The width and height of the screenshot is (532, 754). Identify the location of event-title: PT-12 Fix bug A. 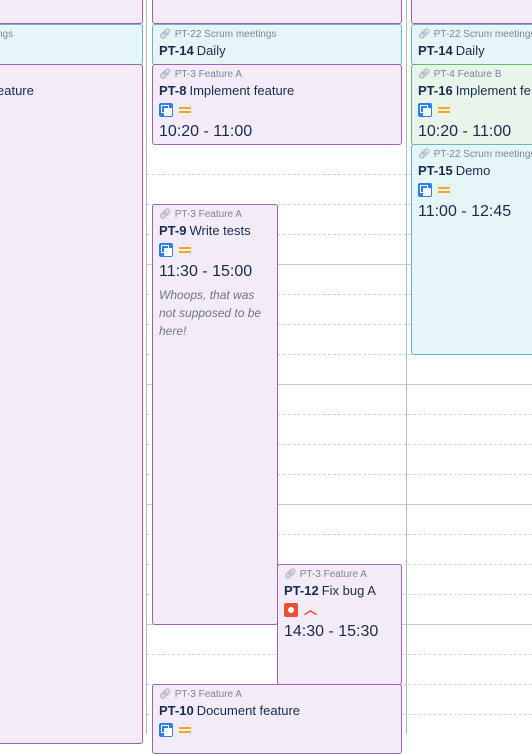
(330, 590).